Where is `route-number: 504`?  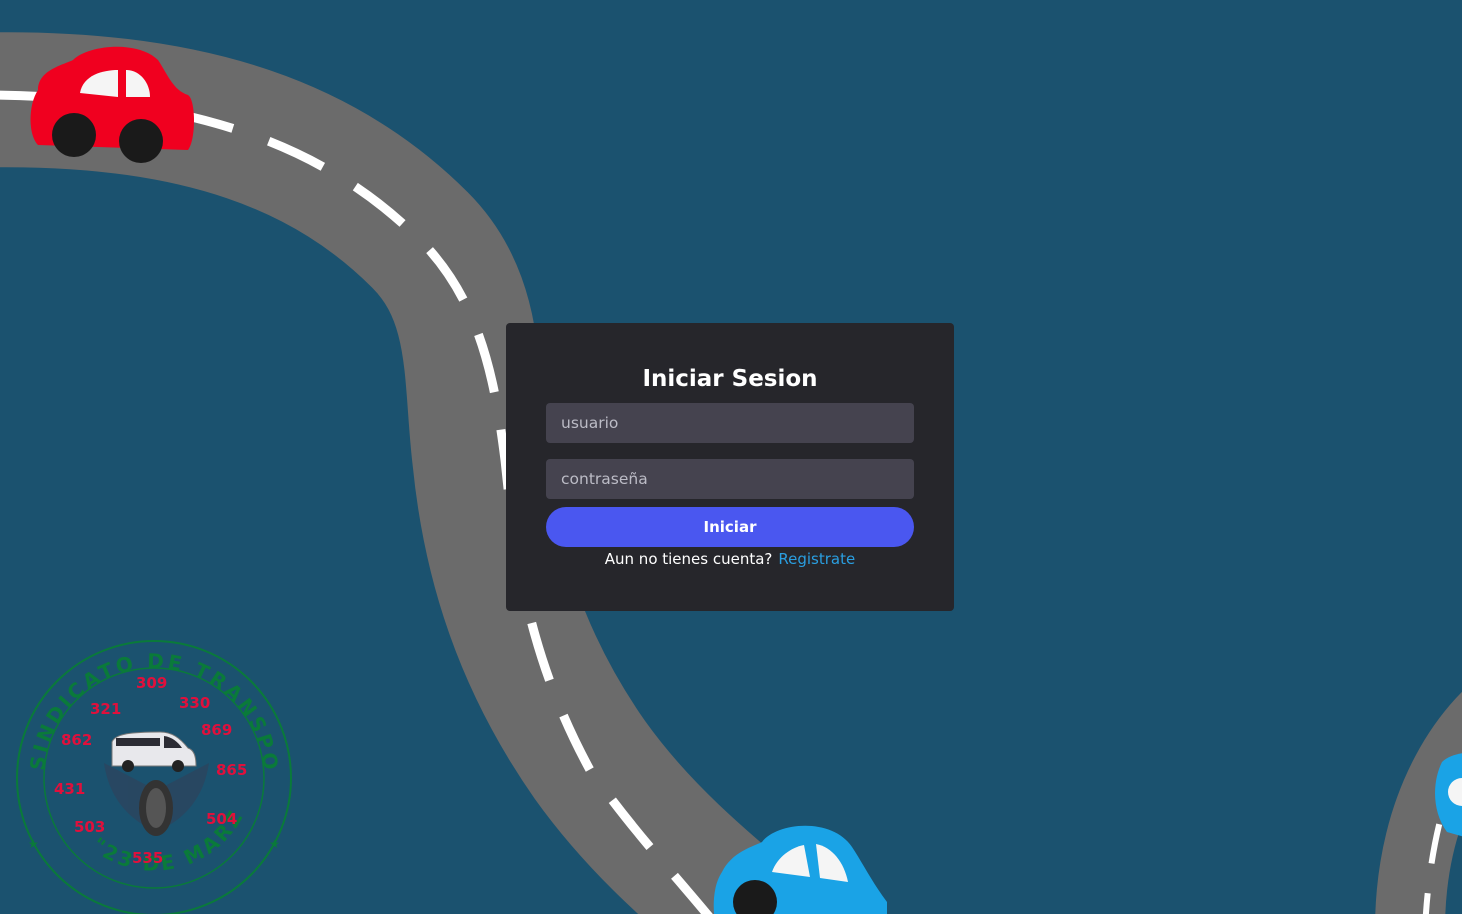 route-number: 504 is located at coordinates (221, 819).